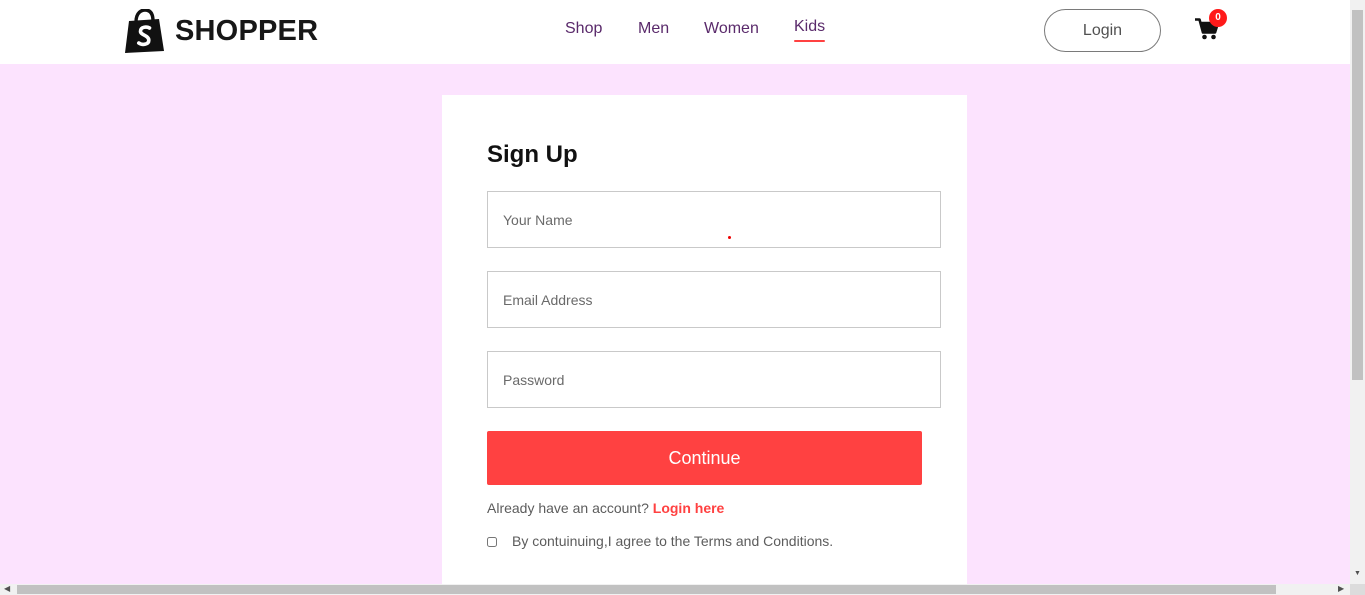 This screenshot has width=1365, height=595. What do you see at coordinates (492, 541) in the screenshot?
I see `terms-checkbox` at bounding box center [492, 541].